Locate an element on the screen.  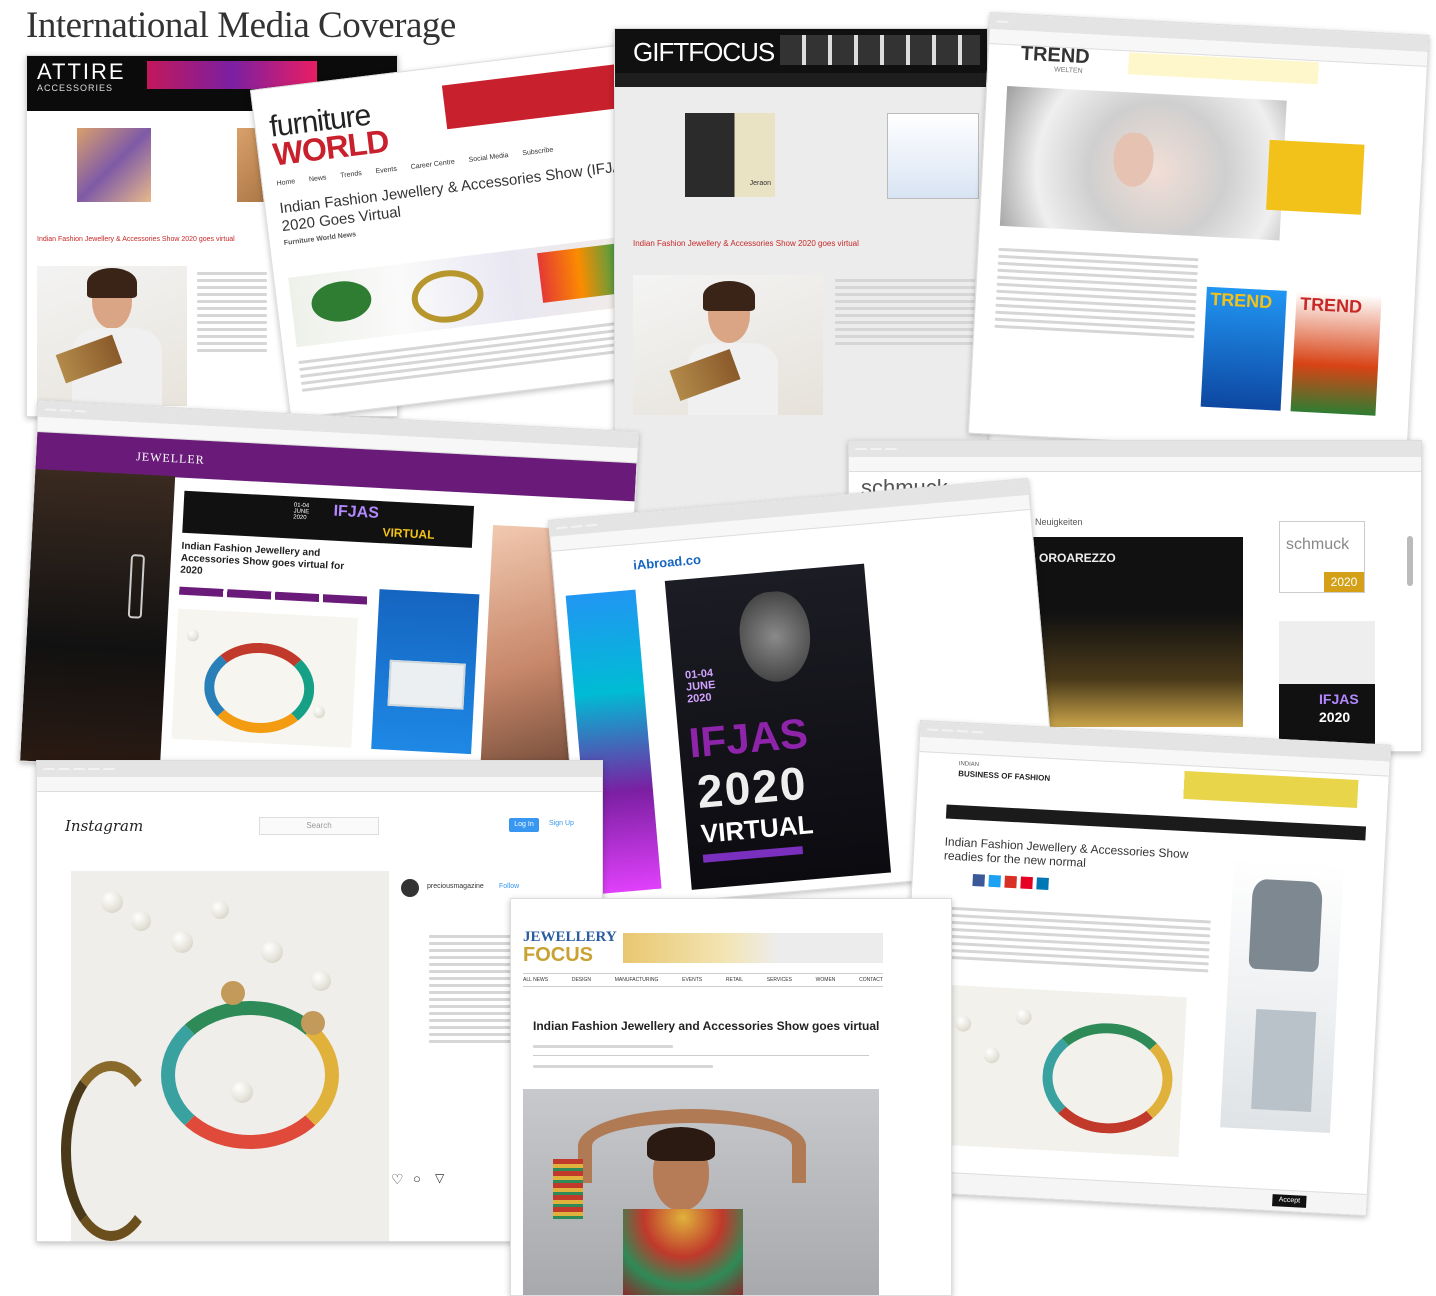
trend-yellow-box is located at coordinates (1315, 177).